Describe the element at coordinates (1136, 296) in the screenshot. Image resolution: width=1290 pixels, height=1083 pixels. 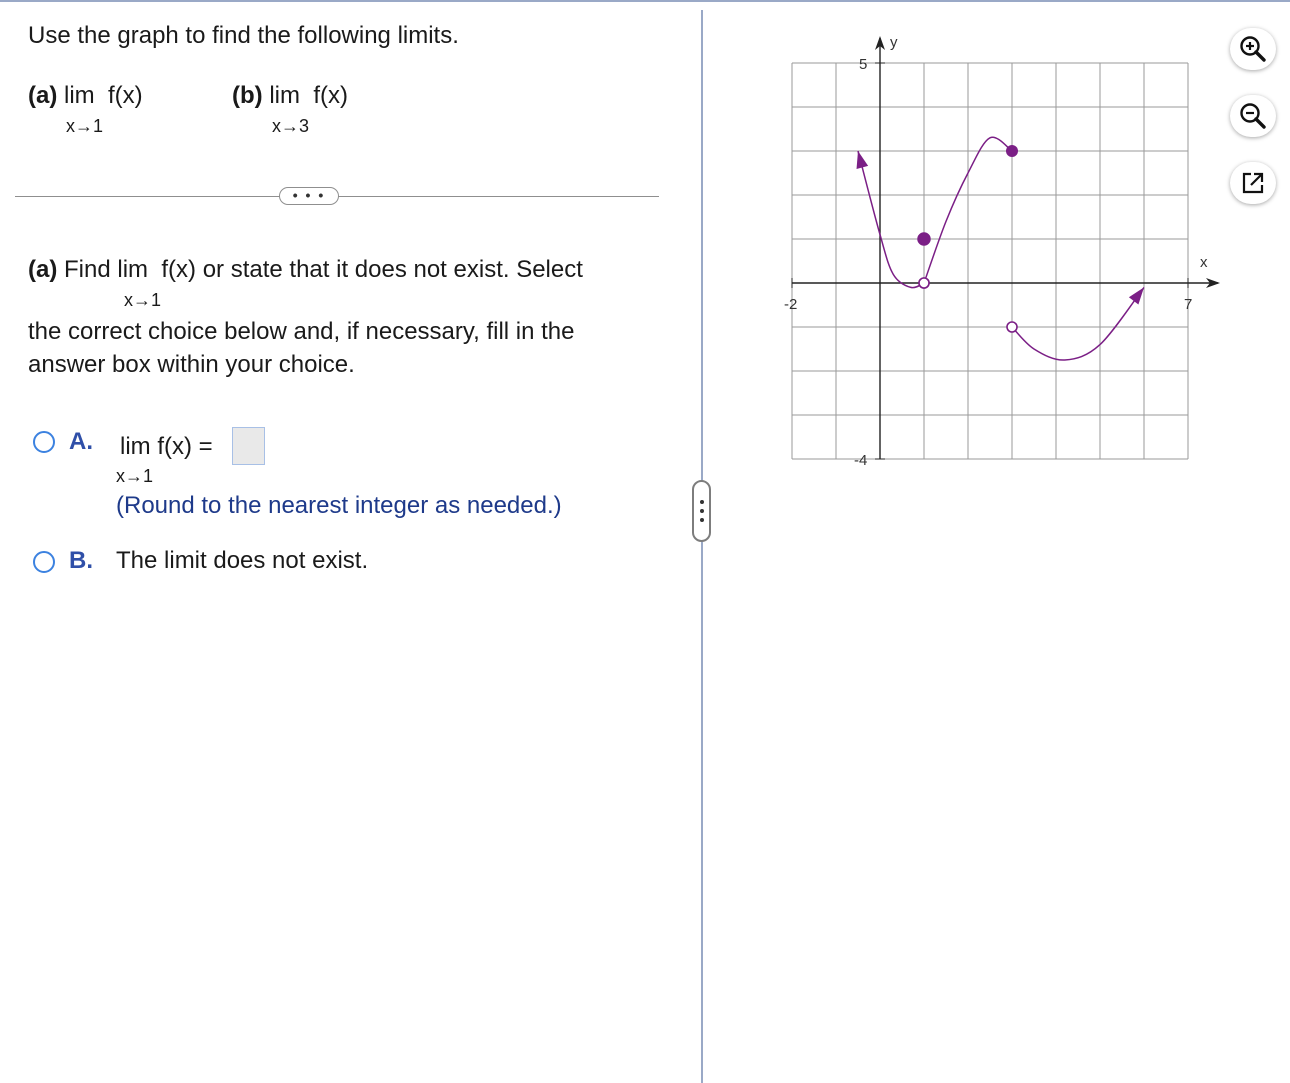
I see `arrowhead-right` at that location.